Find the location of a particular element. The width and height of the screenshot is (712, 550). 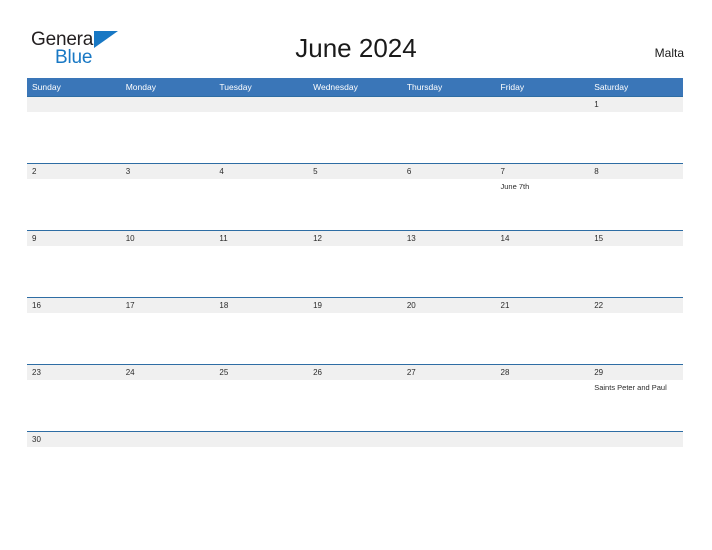

day-number-21: 21 is located at coordinates (543, 305).